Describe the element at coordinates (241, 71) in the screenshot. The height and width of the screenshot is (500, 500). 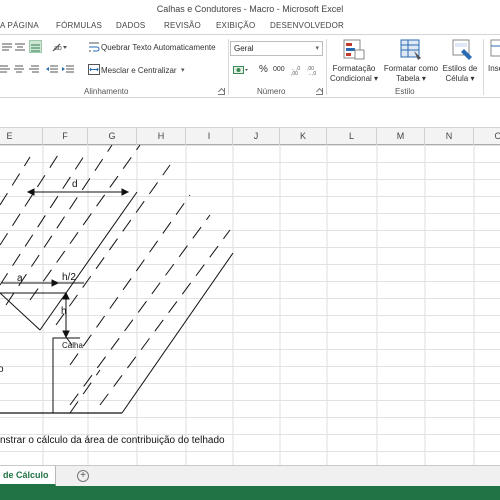
I see `currency-icon` at that location.